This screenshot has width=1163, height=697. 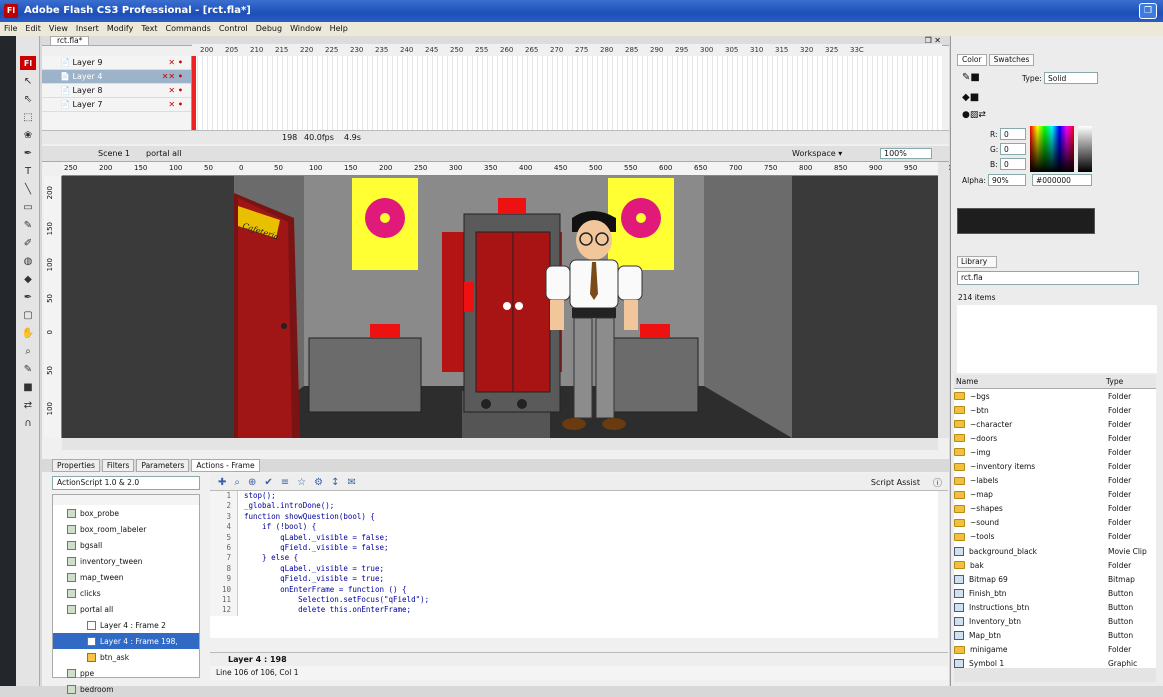 I want to click on library-item: ~map Folder, so click(x=1055, y=495).